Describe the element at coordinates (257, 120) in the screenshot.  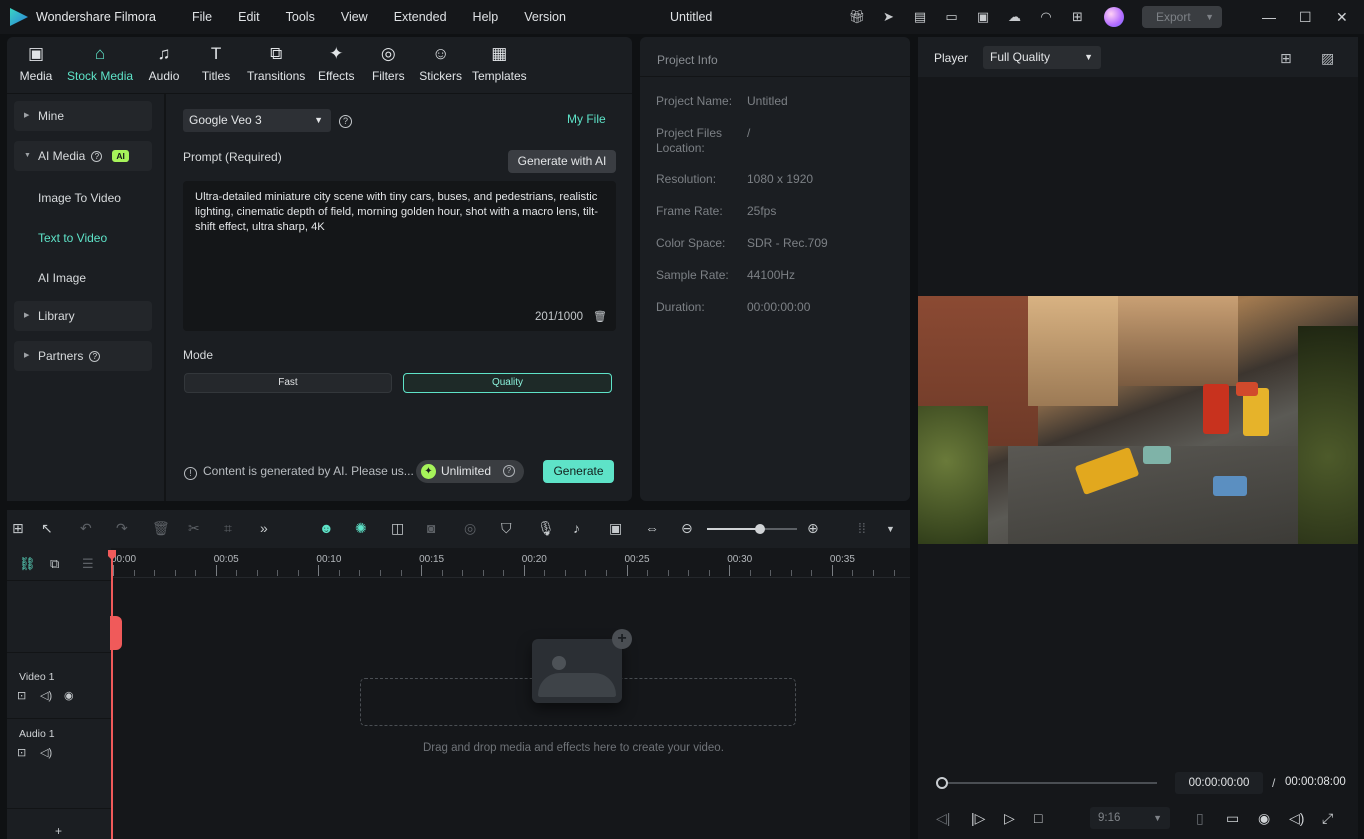
I see `model-select: Google Veo 3 ▼` at that location.